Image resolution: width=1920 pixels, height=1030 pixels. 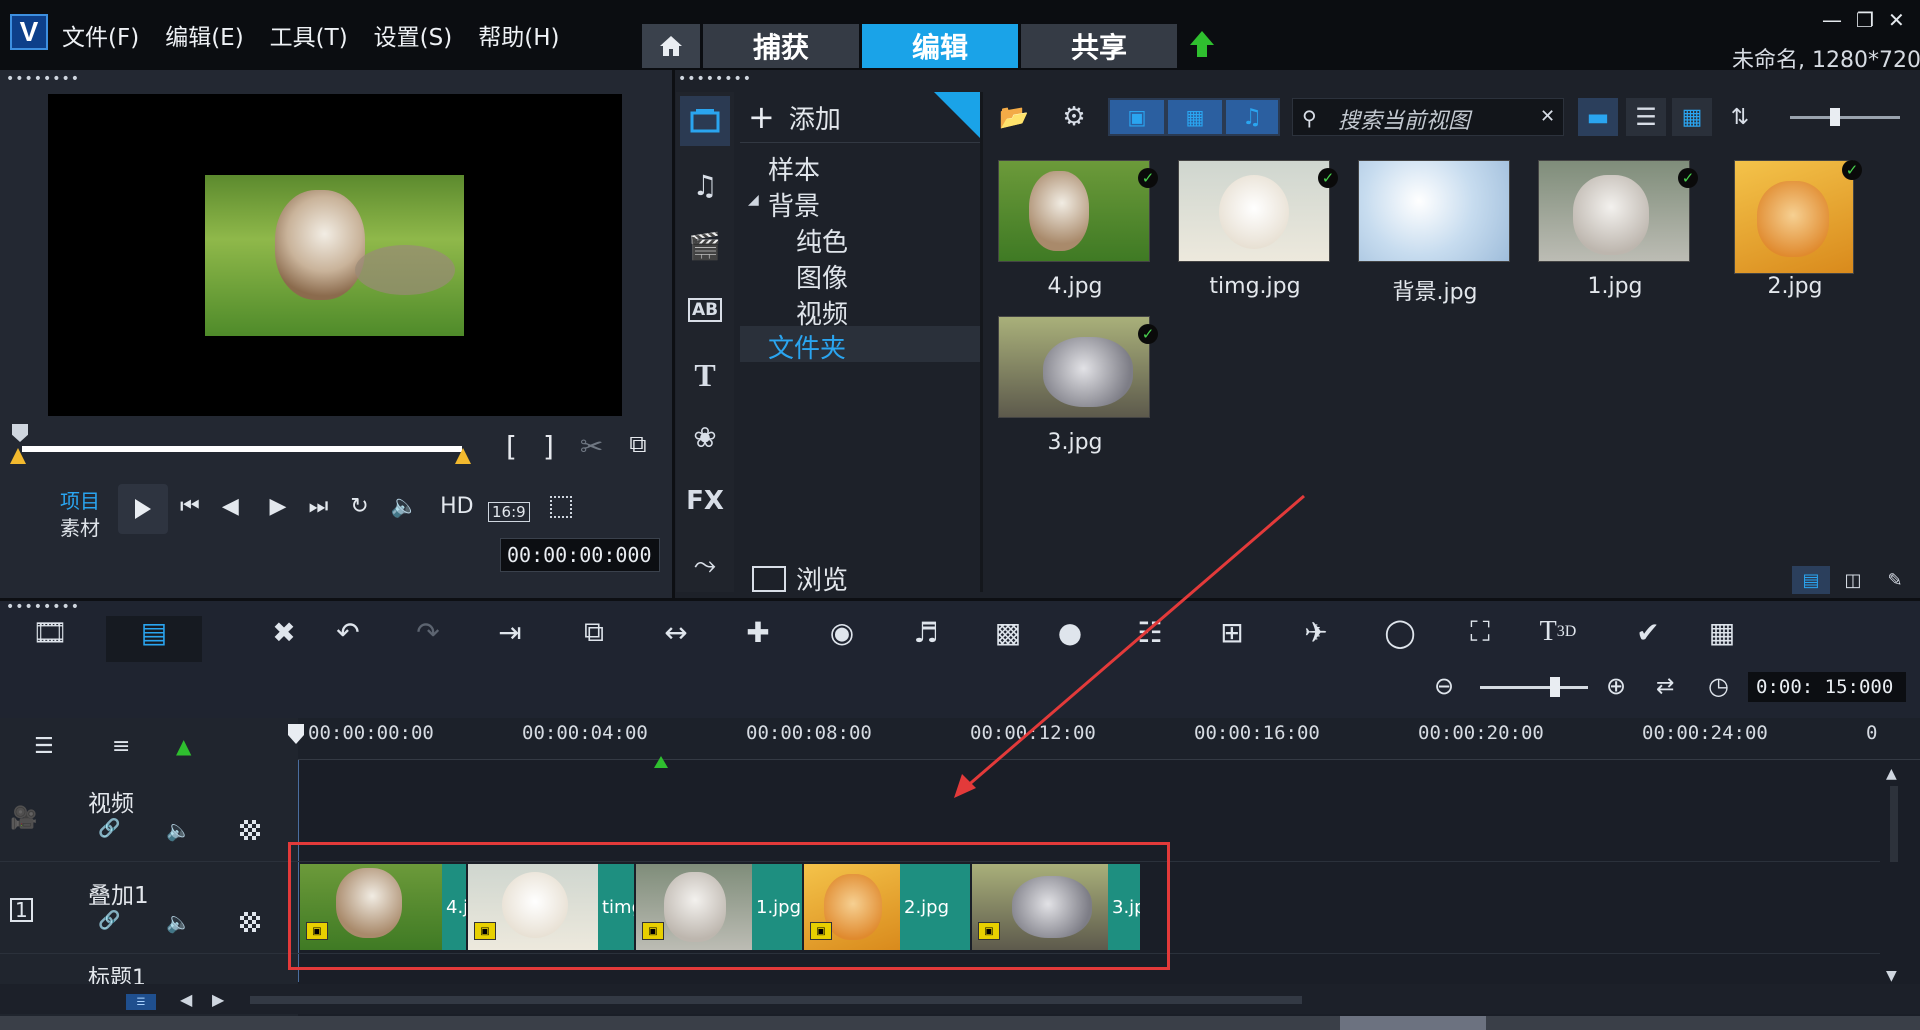 What do you see at coordinates (1534, 687) in the screenshot?
I see `zoom-slider` at bounding box center [1534, 687].